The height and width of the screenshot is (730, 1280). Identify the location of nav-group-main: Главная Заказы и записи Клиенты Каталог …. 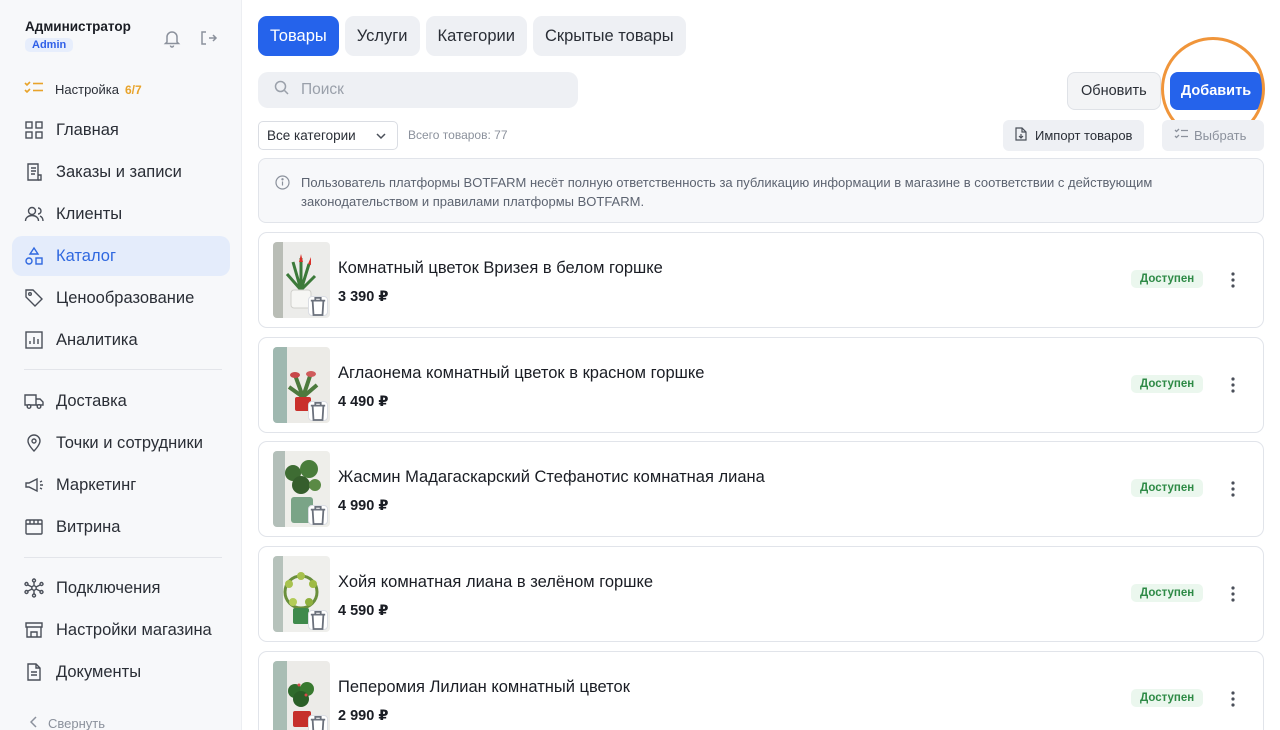
(121, 236).